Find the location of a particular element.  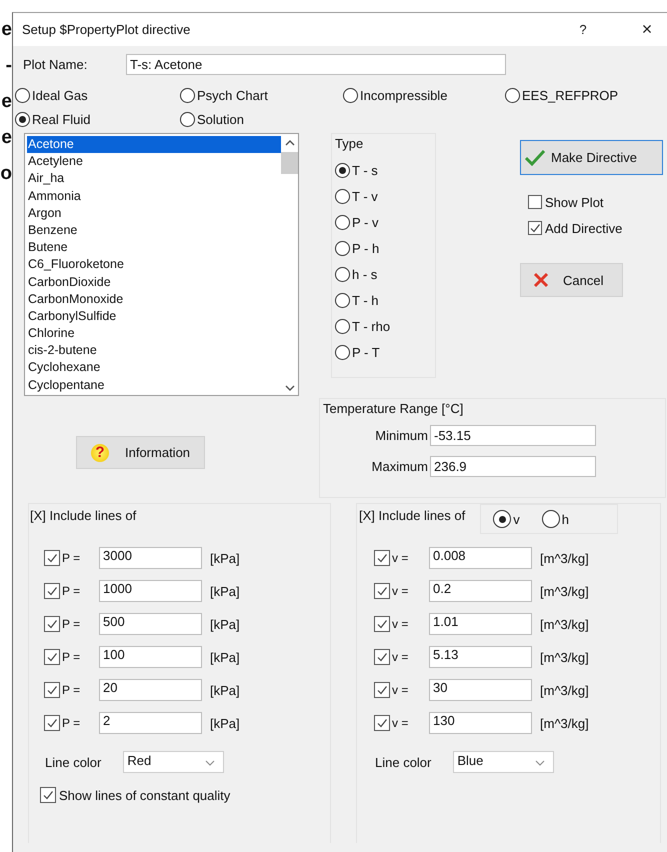

radio-label: h - s is located at coordinates (365, 274).